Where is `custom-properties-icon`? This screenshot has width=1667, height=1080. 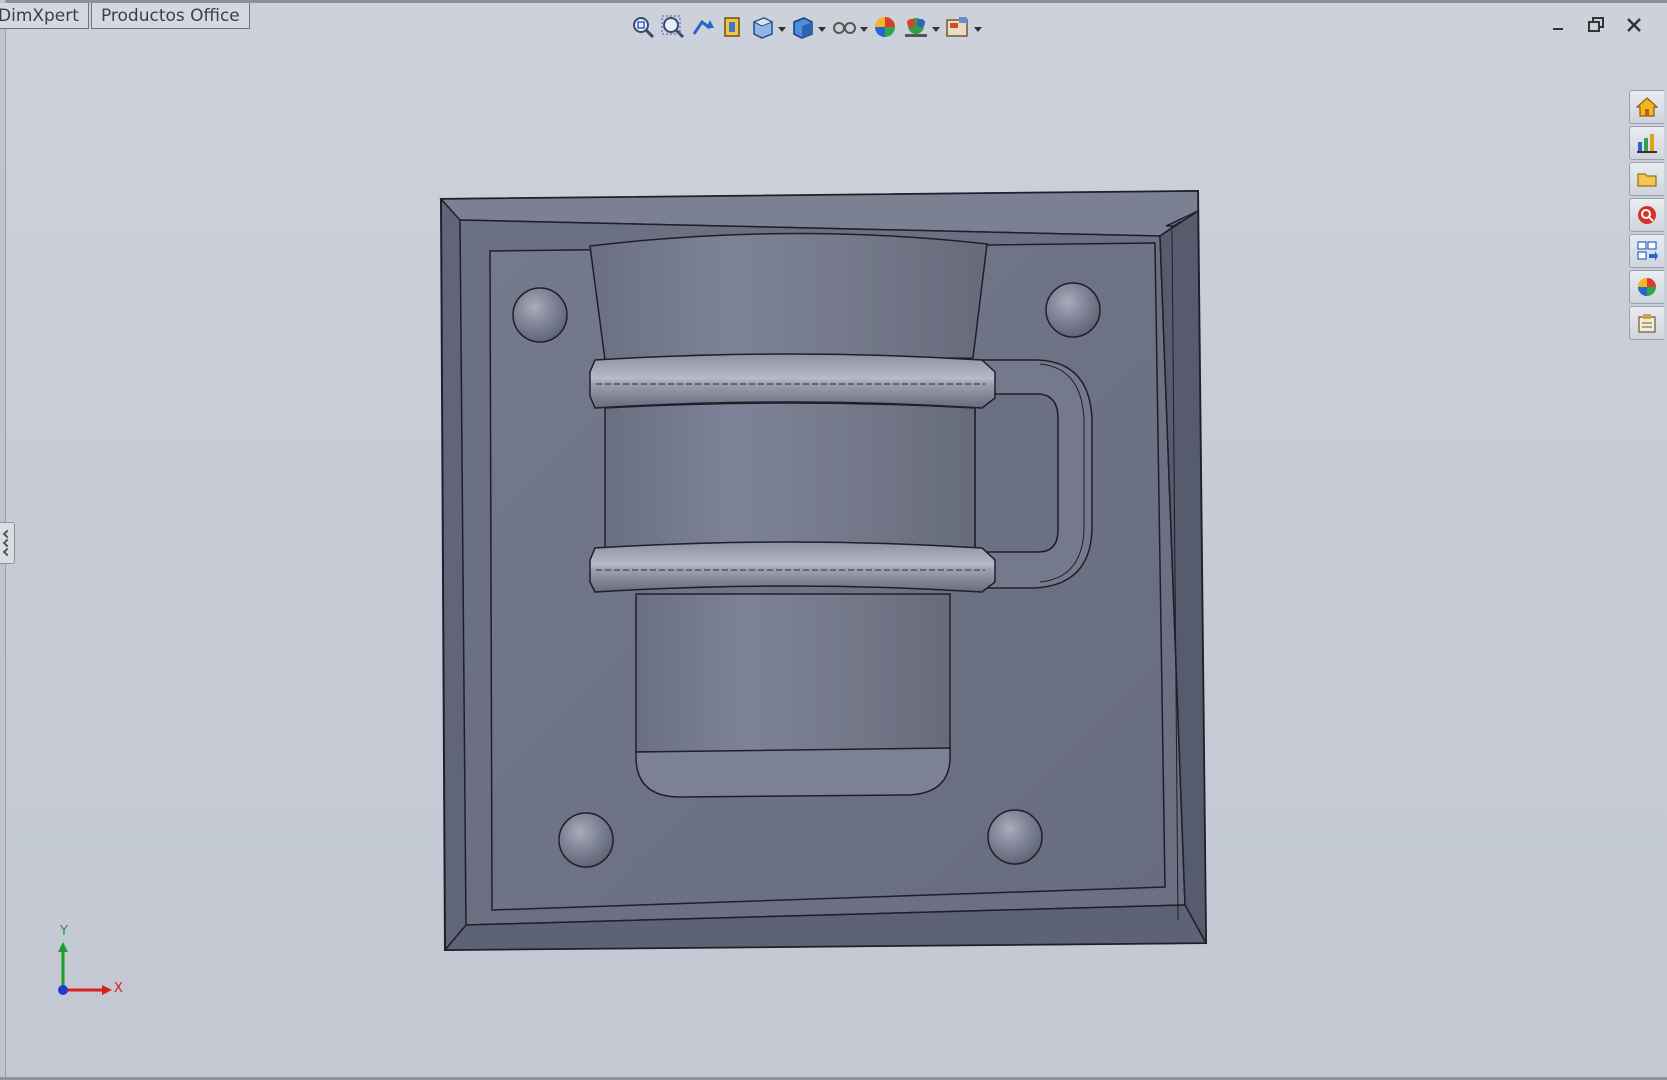
custom-properties-icon is located at coordinates (1646, 323).